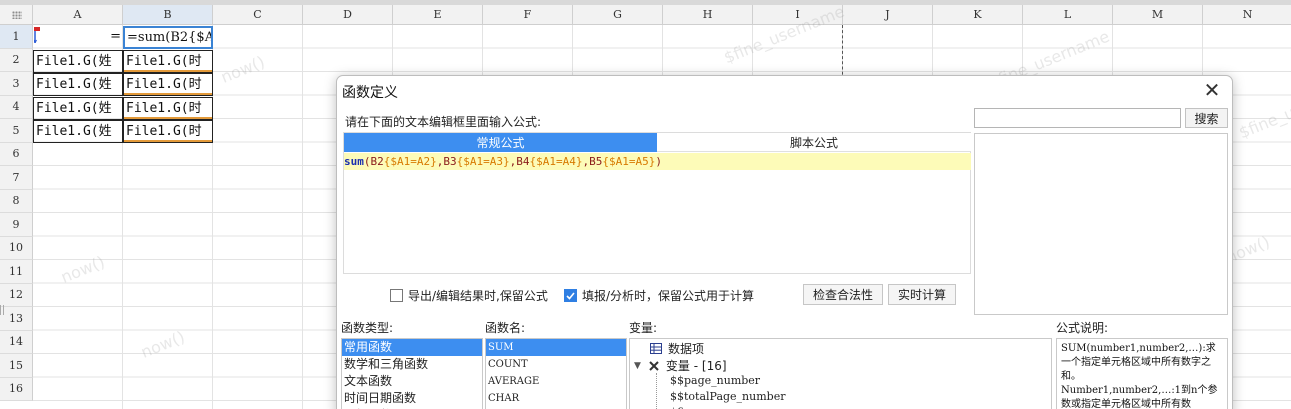 The width and height of the screenshot is (1291, 409). What do you see at coordinates (656, 348) in the screenshot?
I see `table-icon` at bounding box center [656, 348].